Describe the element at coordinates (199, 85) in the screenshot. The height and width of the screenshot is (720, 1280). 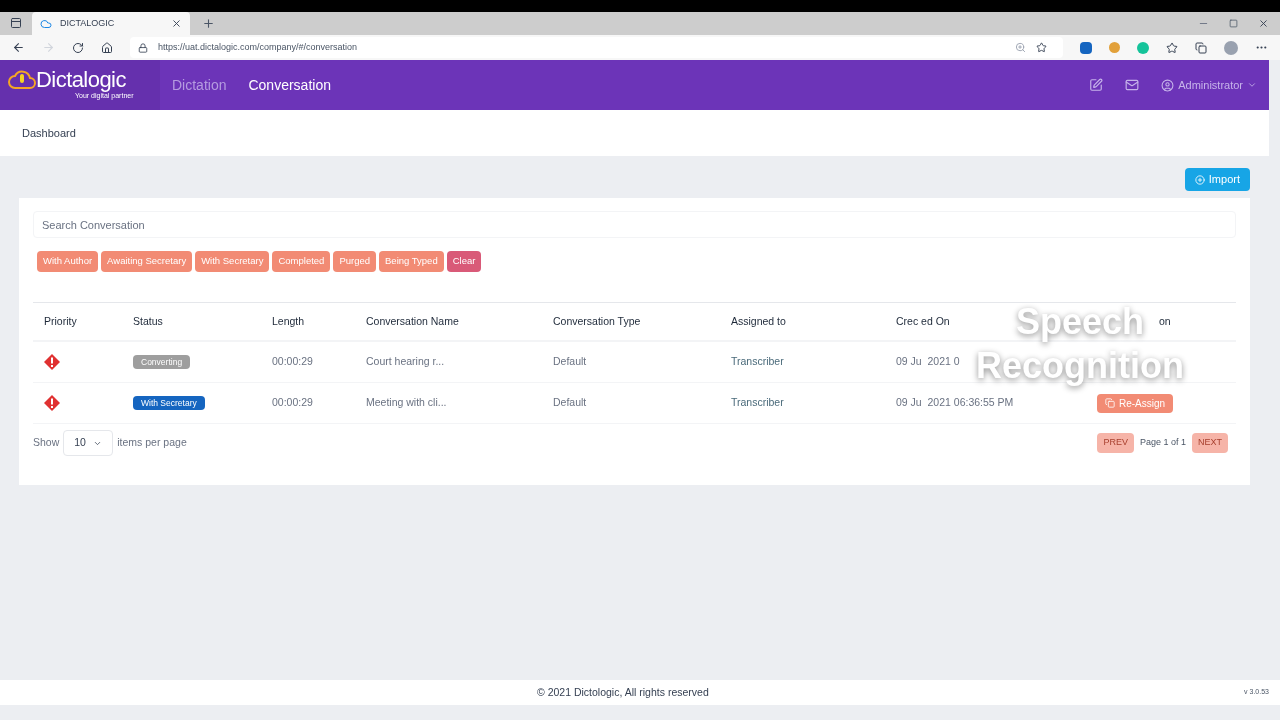
I see `nav-link: Dictation` at that location.